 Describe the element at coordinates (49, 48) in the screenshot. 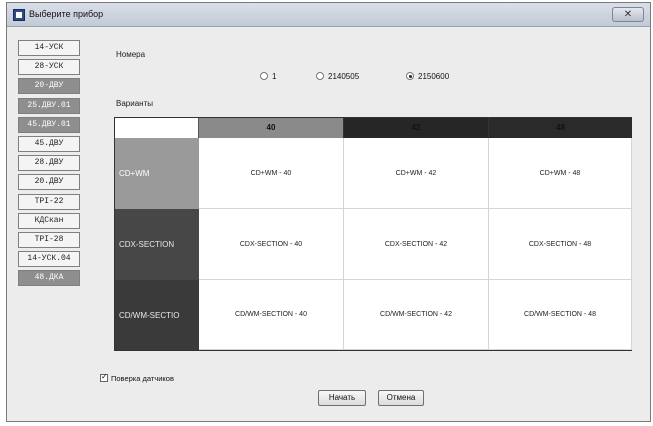

I see `device-button: 14-УСК` at that location.